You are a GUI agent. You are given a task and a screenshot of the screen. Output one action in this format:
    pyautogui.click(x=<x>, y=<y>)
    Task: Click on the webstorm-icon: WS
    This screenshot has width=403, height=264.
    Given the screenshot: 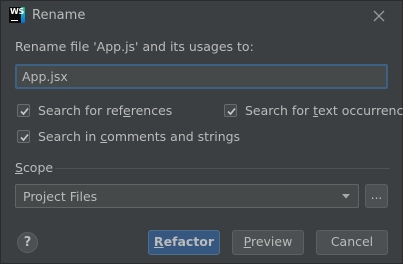 What is the action you would take?
    pyautogui.click(x=17, y=15)
    